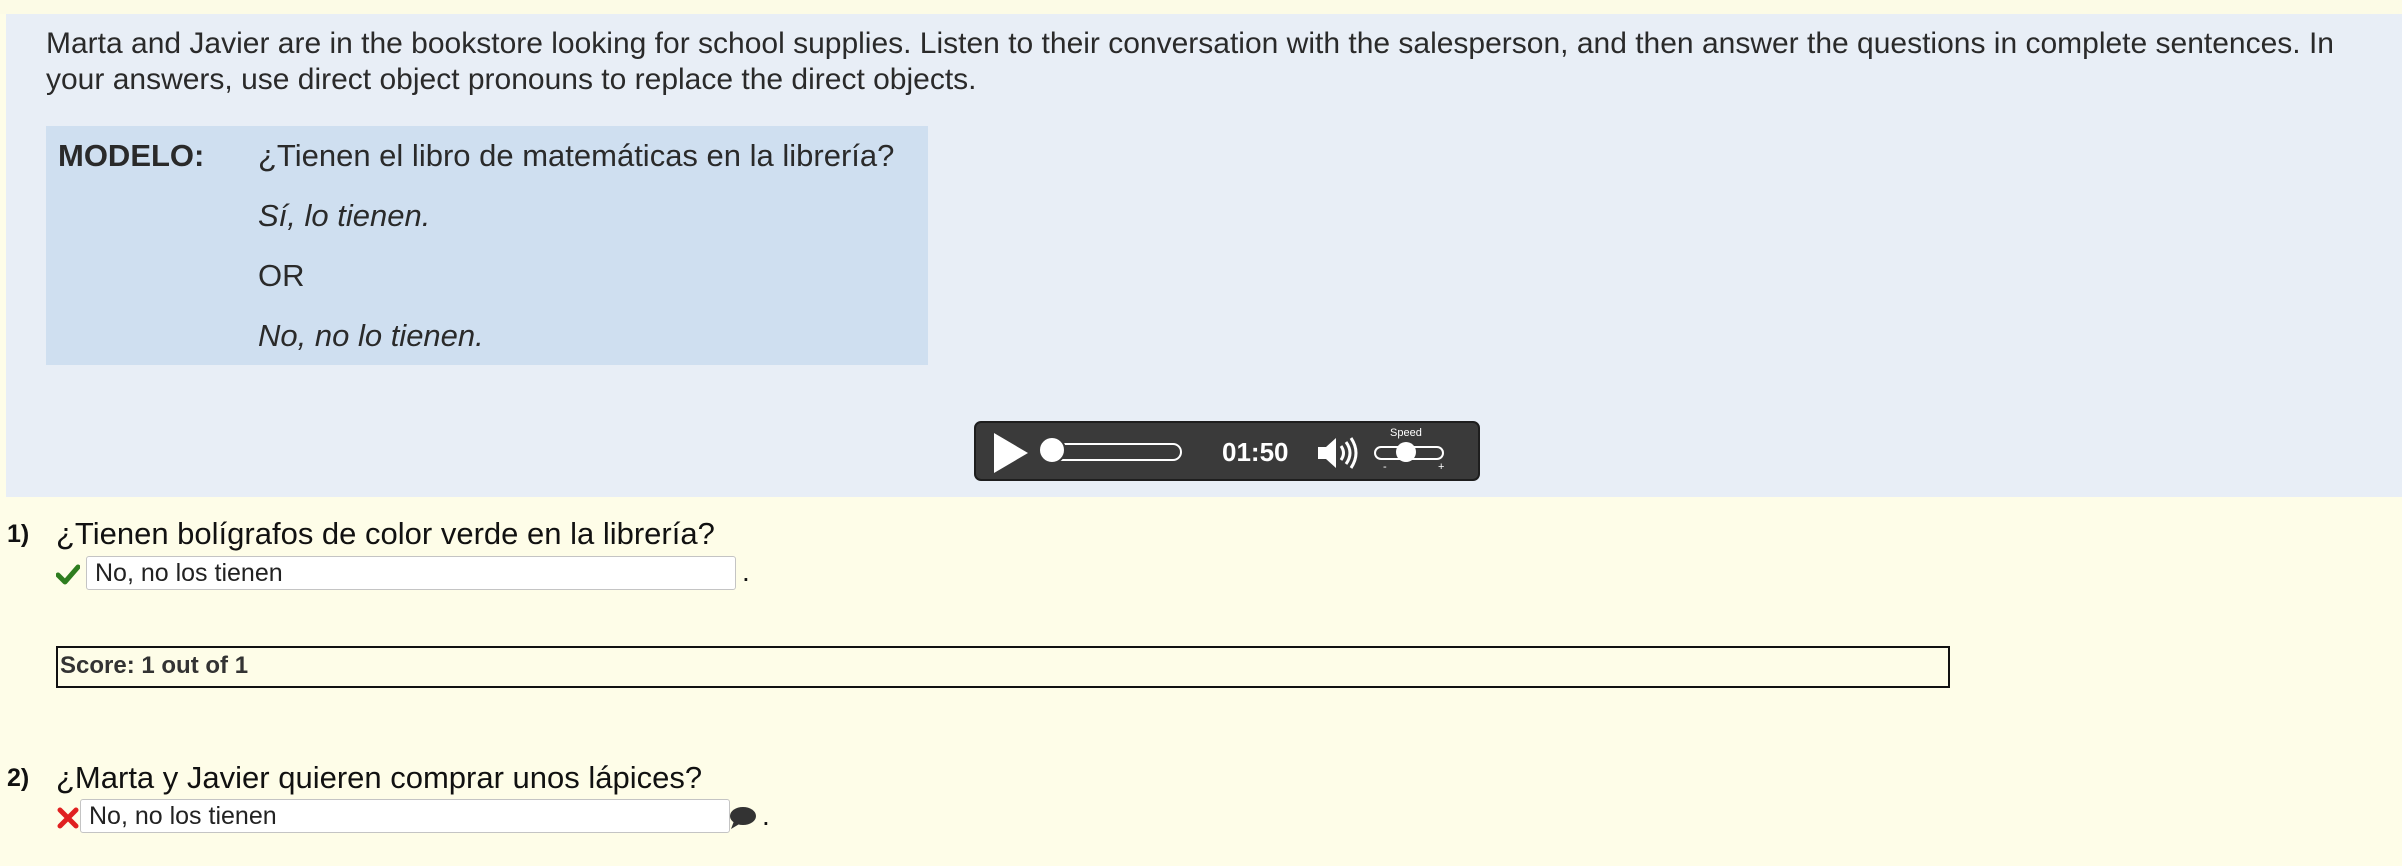 Image resolution: width=2402 pixels, height=866 pixels. What do you see at coordinates (68, 574) in the screenshot?
I see `check-icon` at bounding box center [68, 574].